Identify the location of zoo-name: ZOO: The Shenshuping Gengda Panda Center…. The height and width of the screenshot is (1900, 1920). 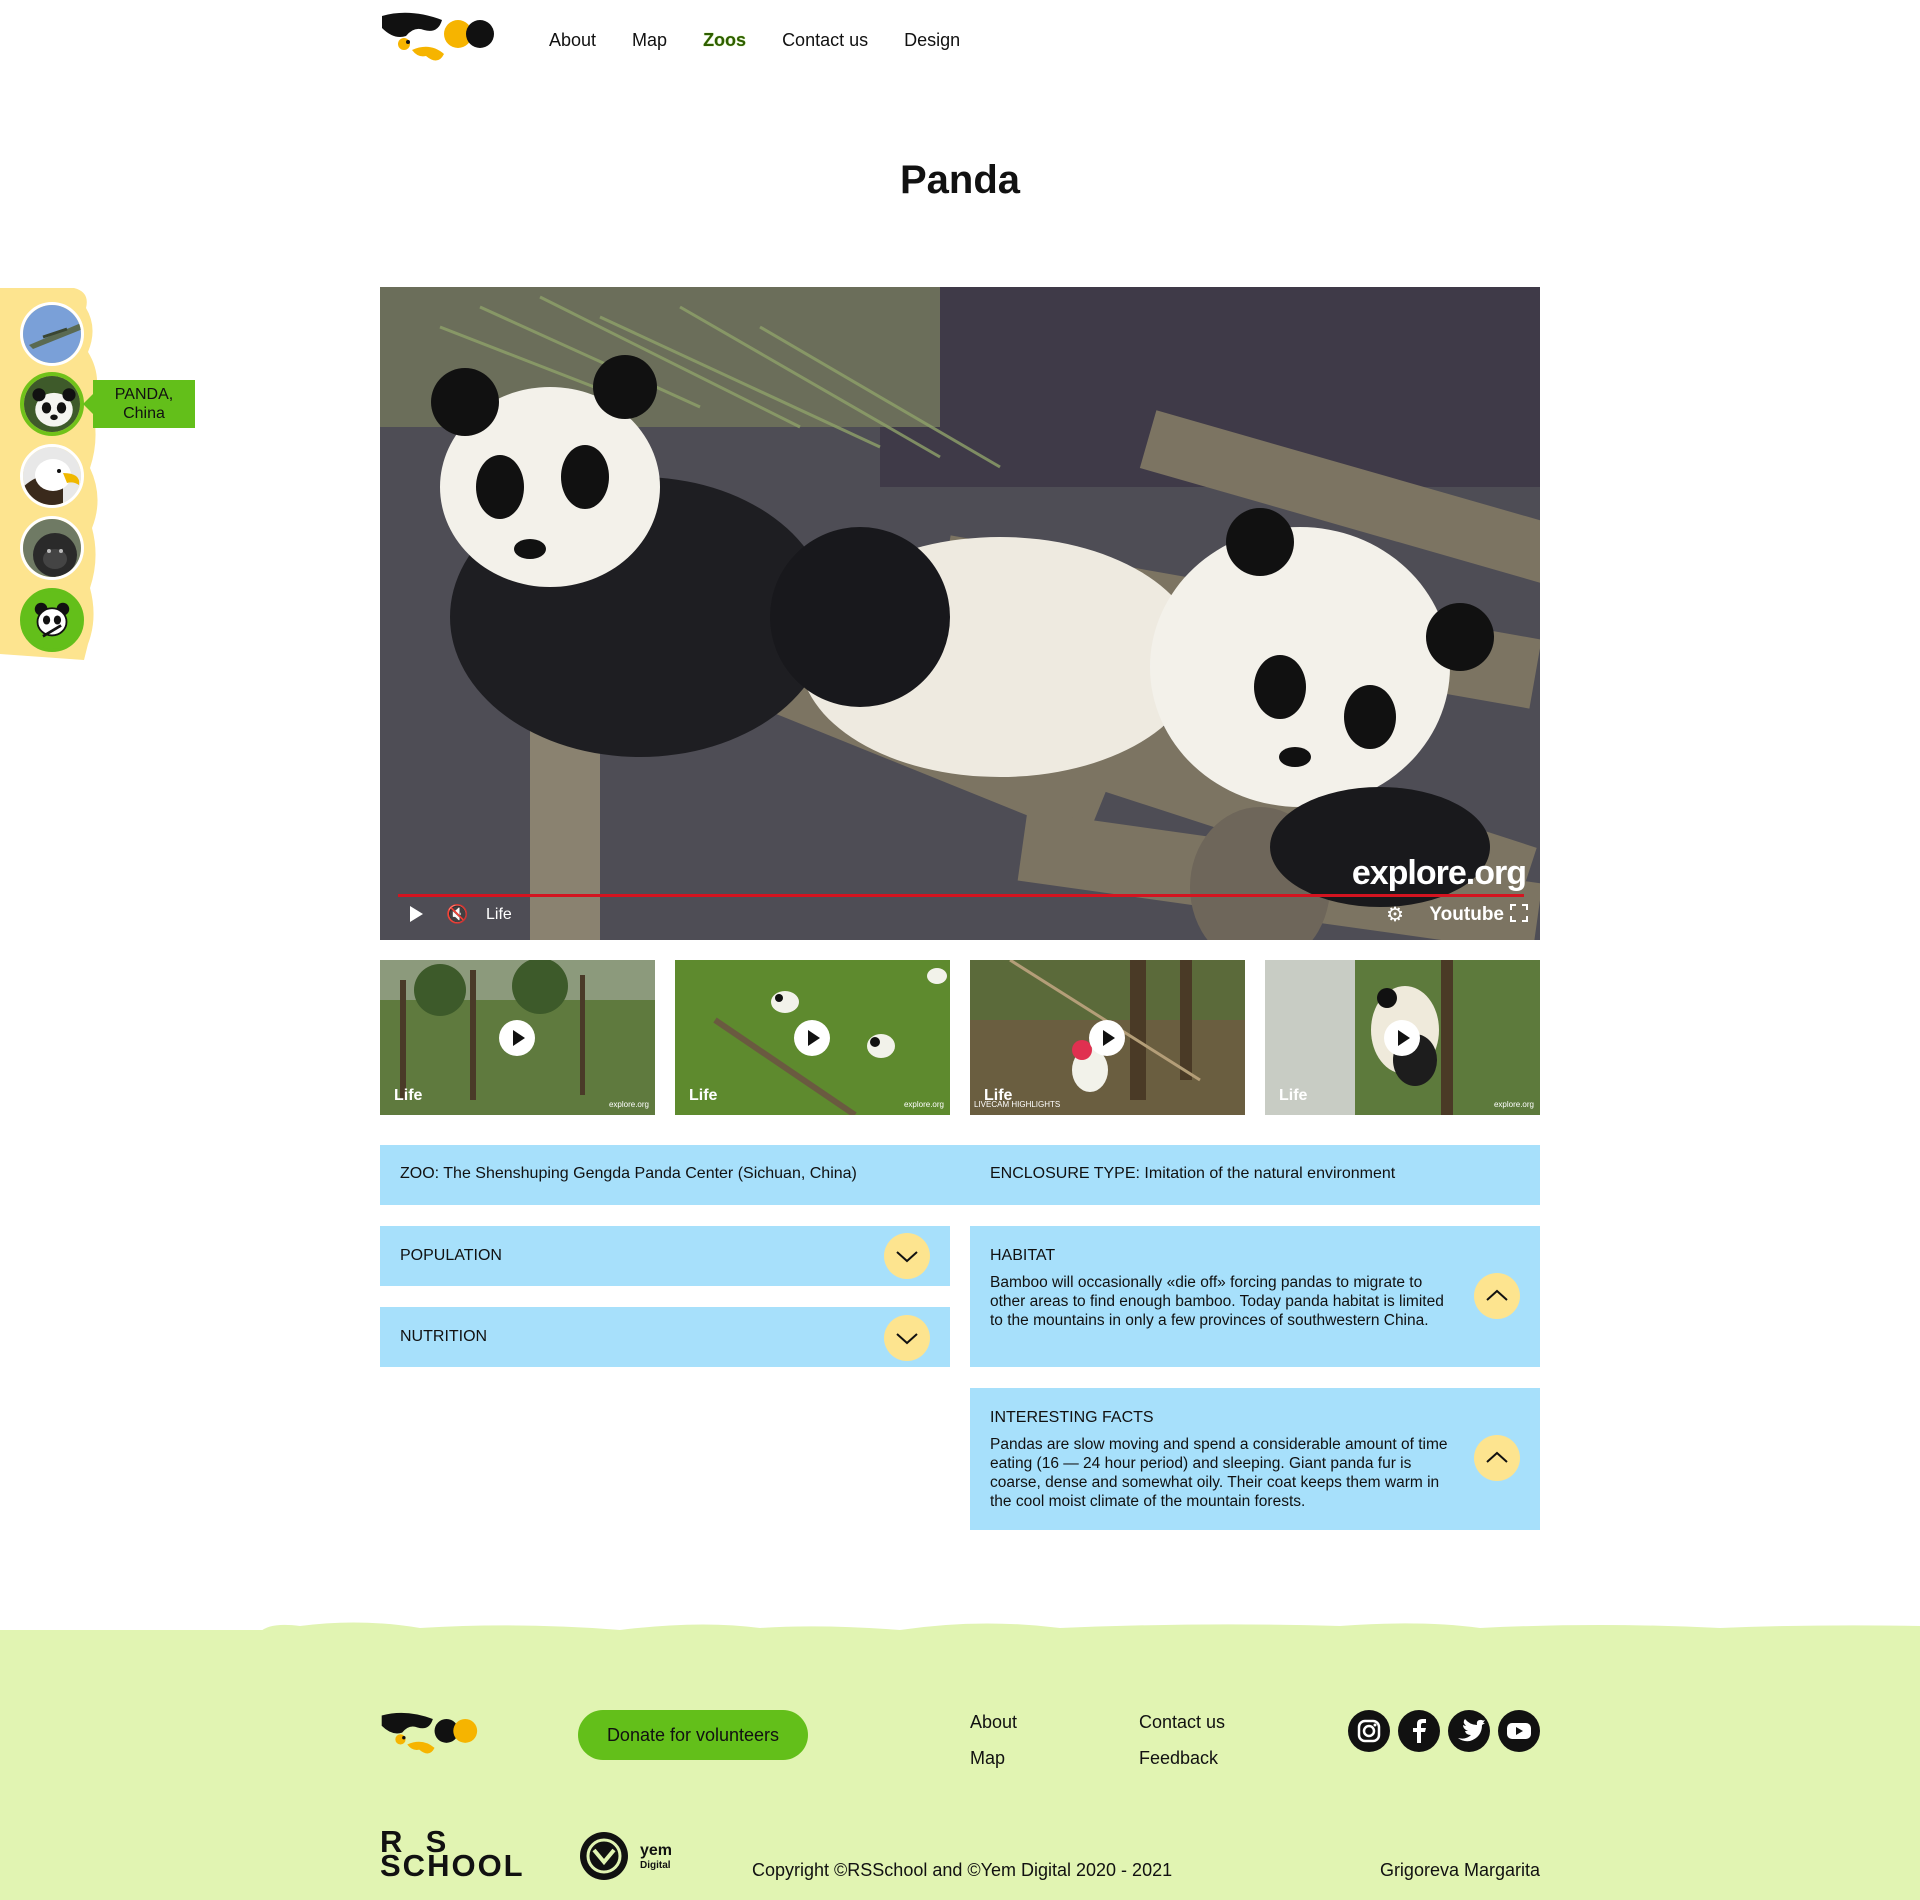
(628, 1173).